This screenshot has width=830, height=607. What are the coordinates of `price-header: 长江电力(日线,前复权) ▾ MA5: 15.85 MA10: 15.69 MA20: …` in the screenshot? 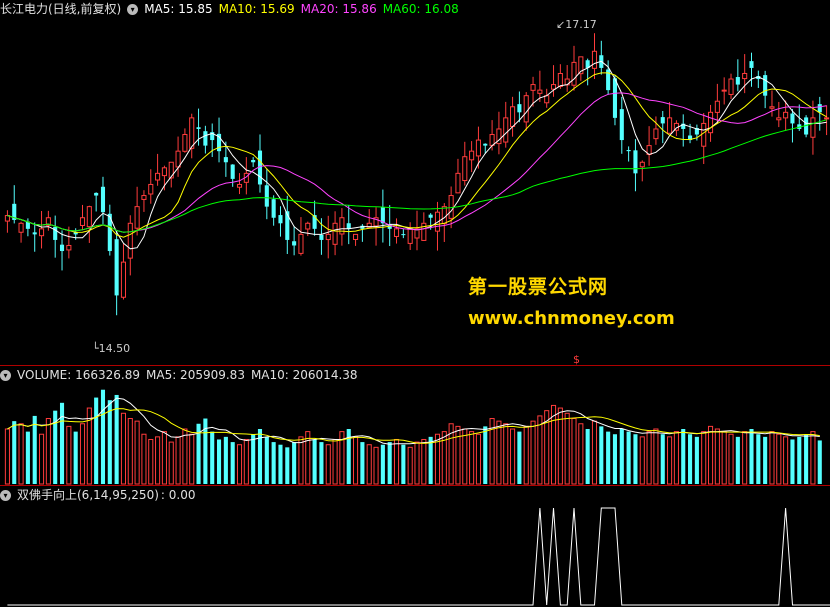 It's located at (232, 9).